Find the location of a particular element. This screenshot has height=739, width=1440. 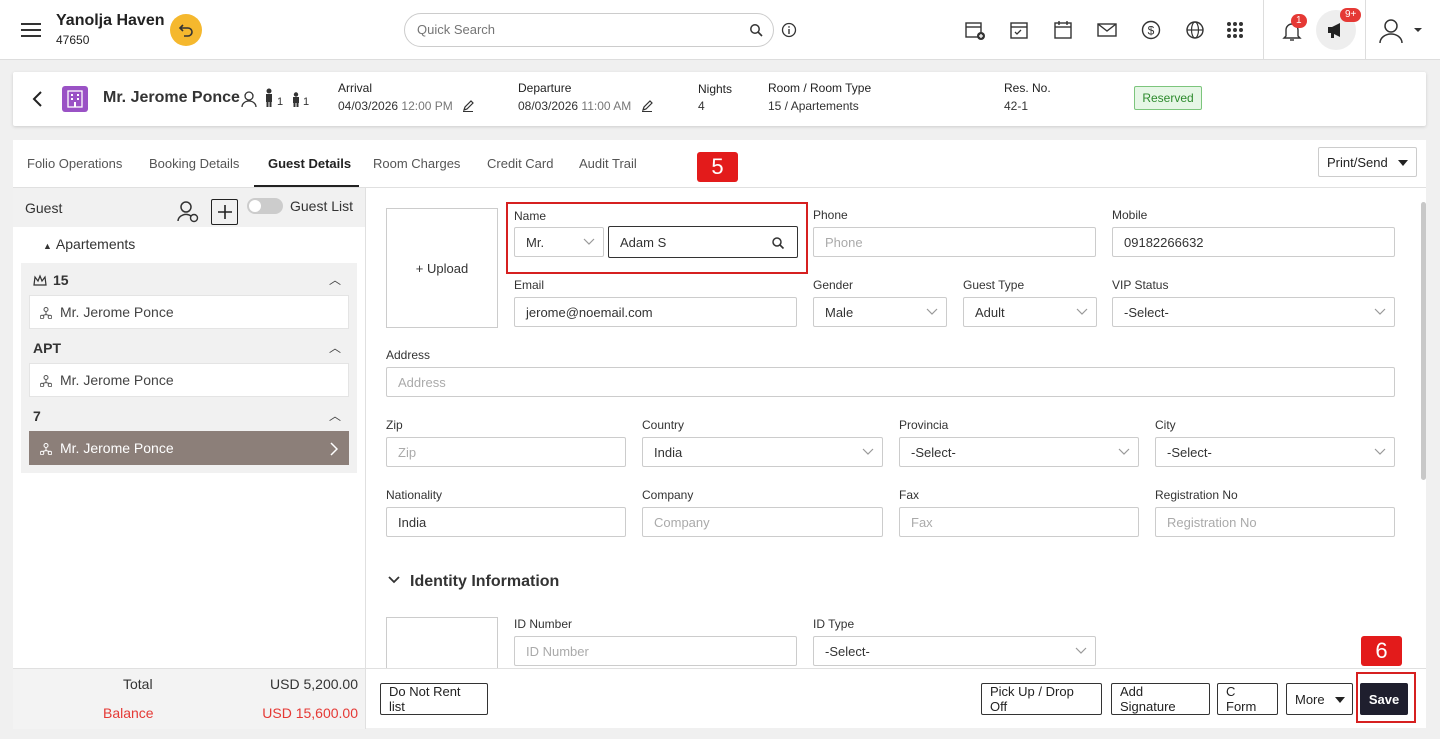

add-signature-button: Add Signature is located at coordinates (1160, 699).